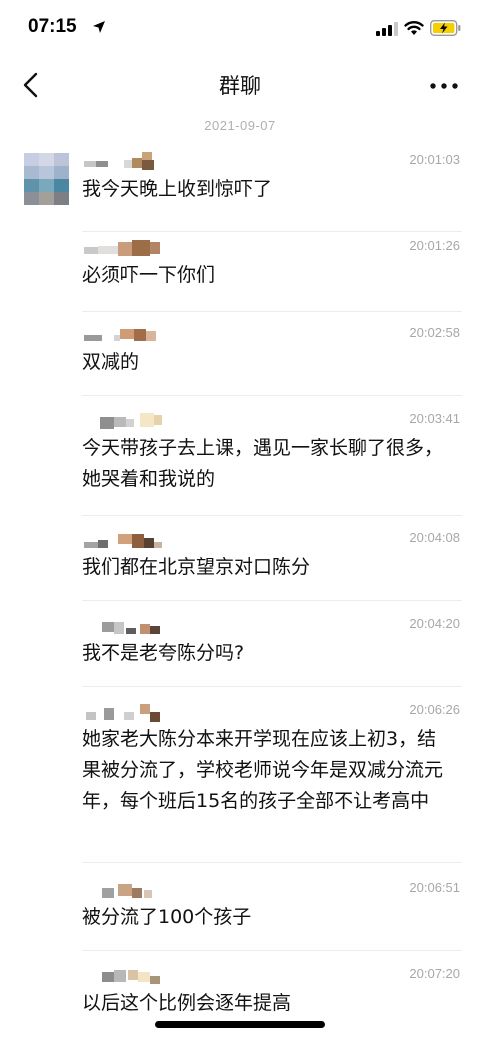 The height and width of the screenshot is (1040, 480). I want to click on status-time: 07:15, so click(52, 26).